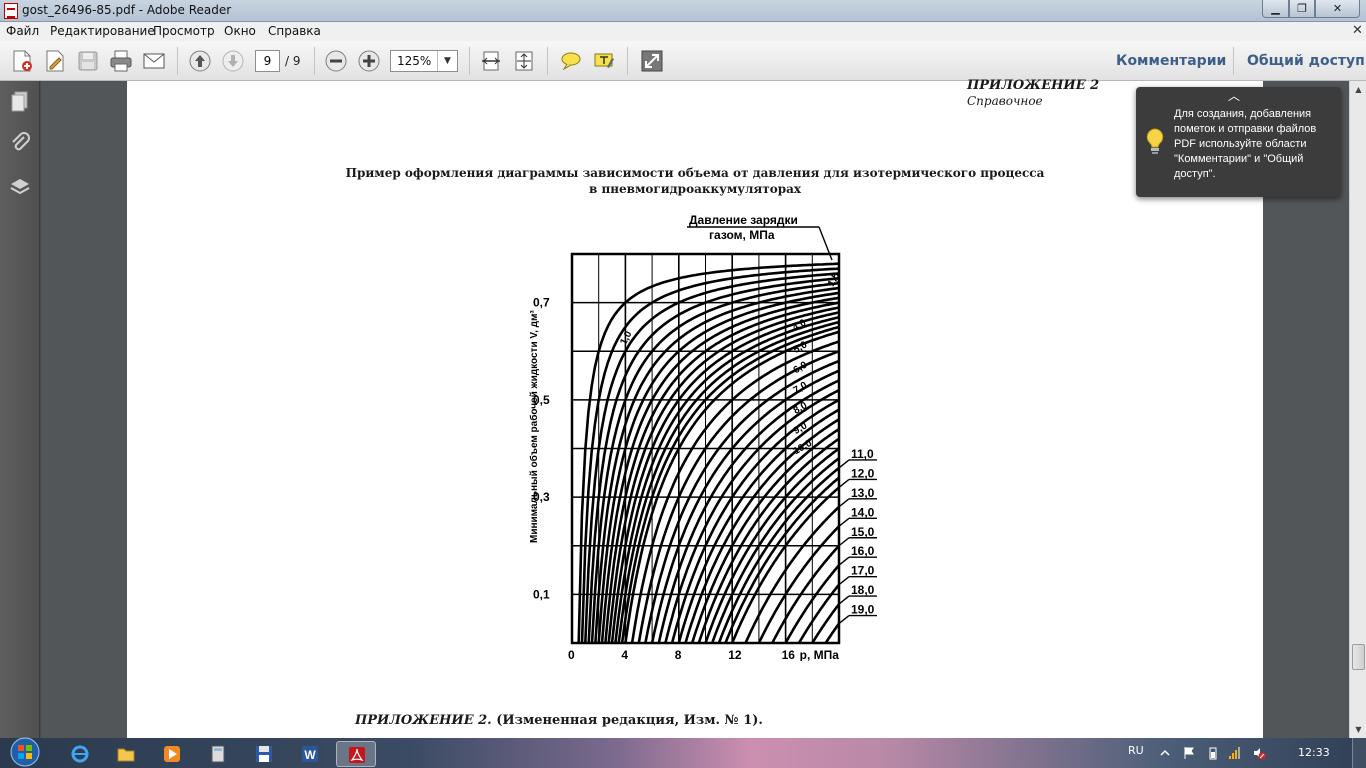 This screenshot has height=768, width=1366. I want to click on zoom-in-icon, so click(369, 61).